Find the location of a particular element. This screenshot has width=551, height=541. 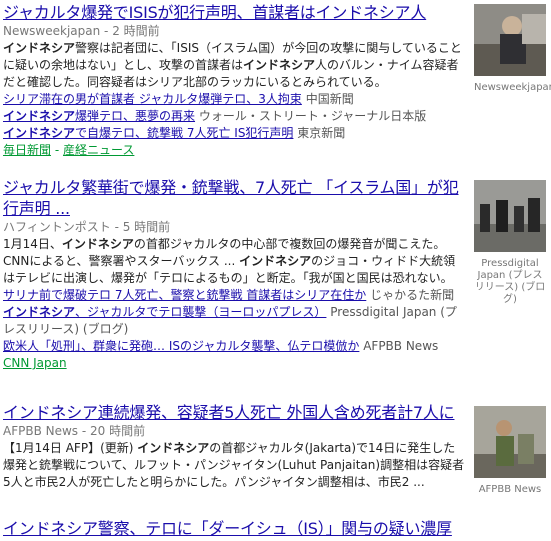

related-source: 東京新聞 is located at coordinates (321, 133).